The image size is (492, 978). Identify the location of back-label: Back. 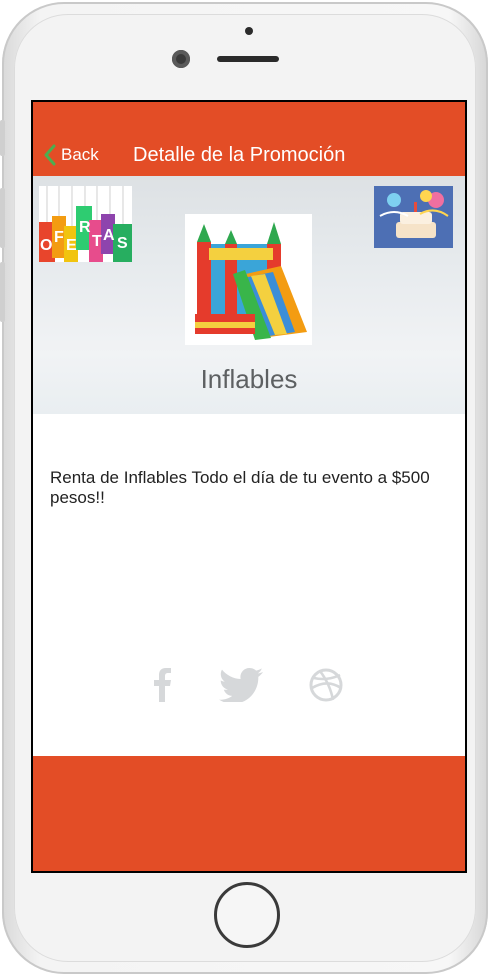
(80, 154).